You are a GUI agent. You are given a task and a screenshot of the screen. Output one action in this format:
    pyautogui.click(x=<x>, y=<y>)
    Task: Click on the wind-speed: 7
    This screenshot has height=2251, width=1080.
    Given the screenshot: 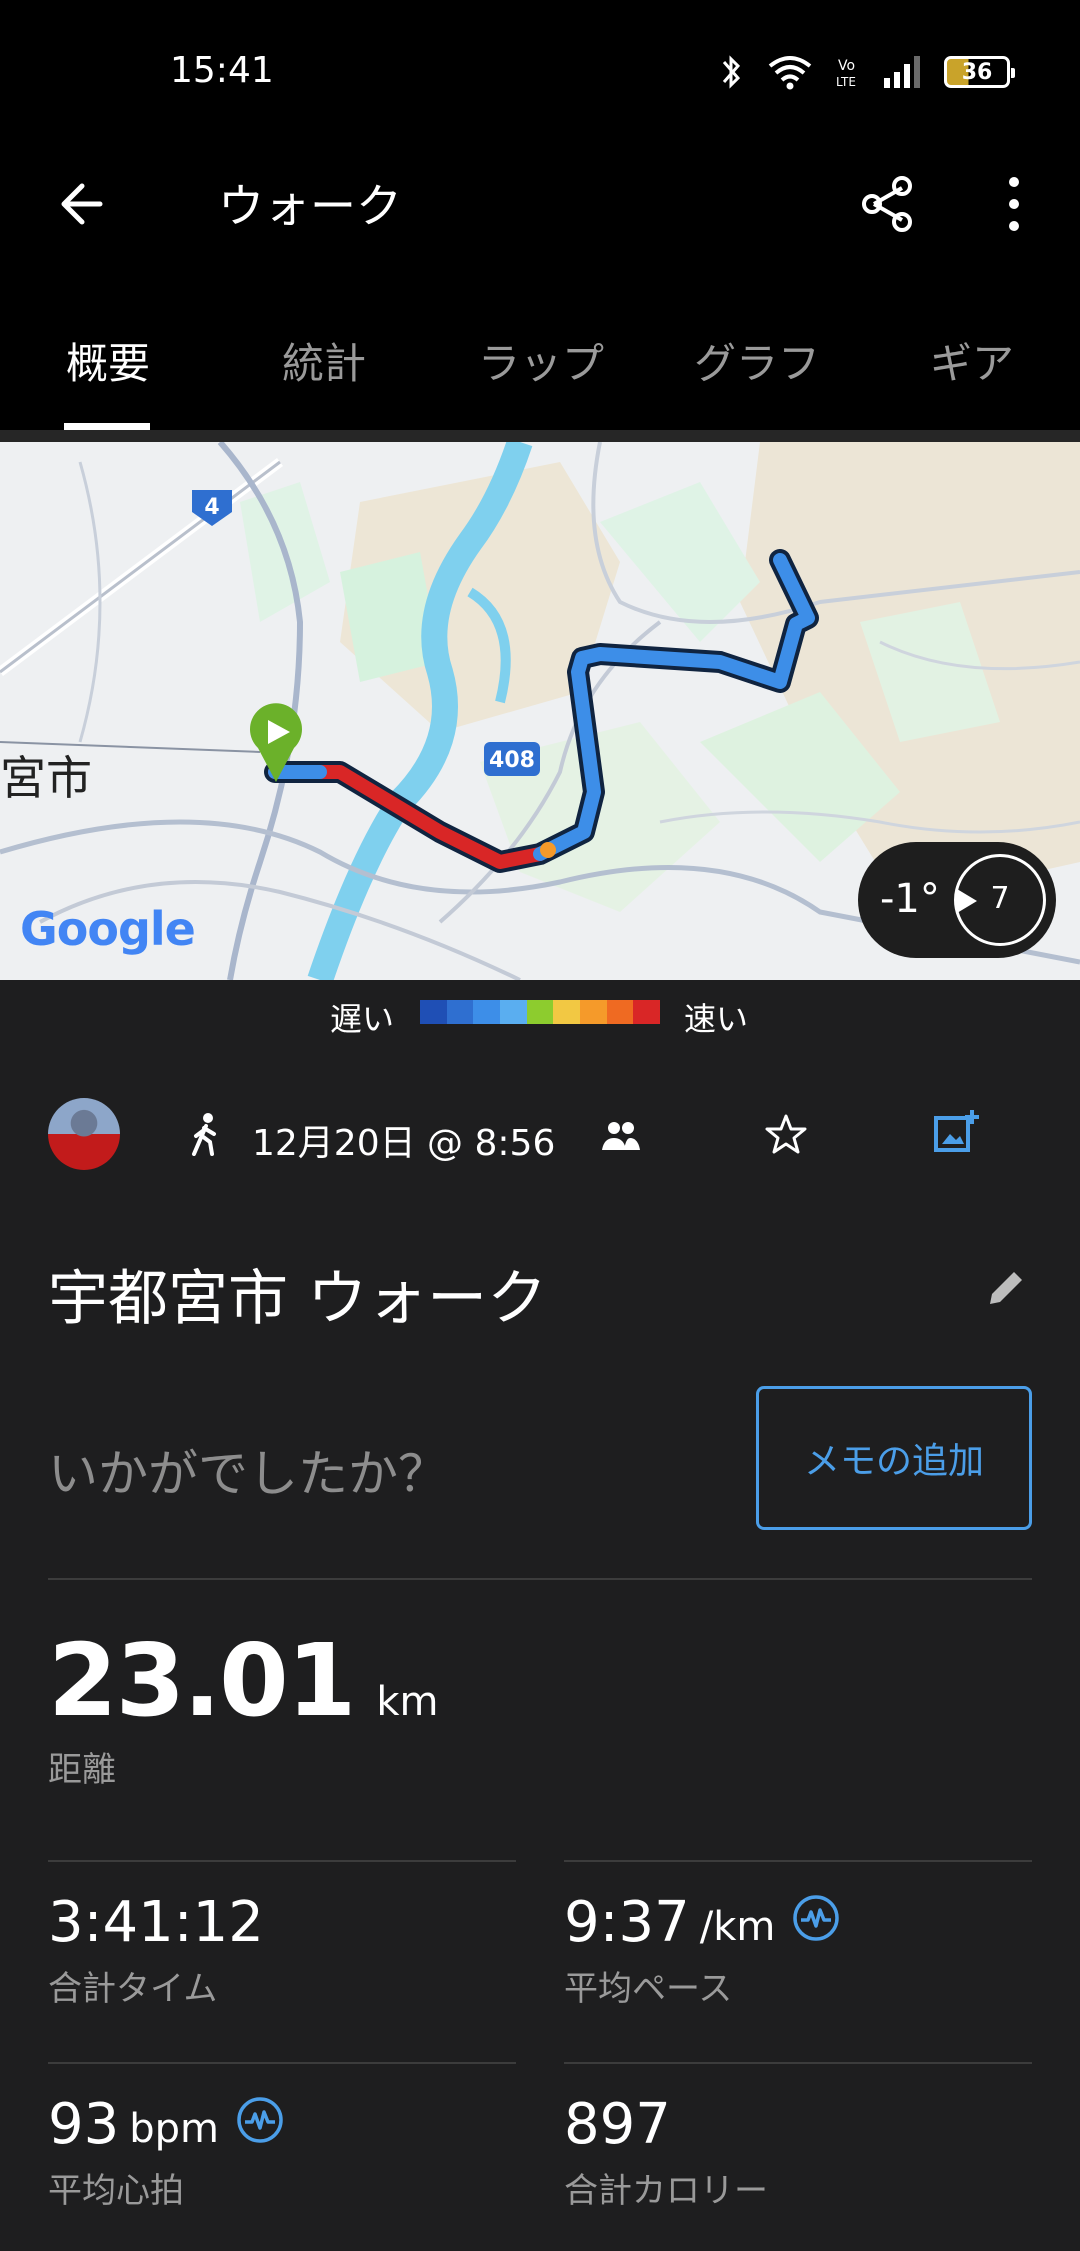 What is the action you would take?
    pyautogui.click(x=1000, y=898)
    